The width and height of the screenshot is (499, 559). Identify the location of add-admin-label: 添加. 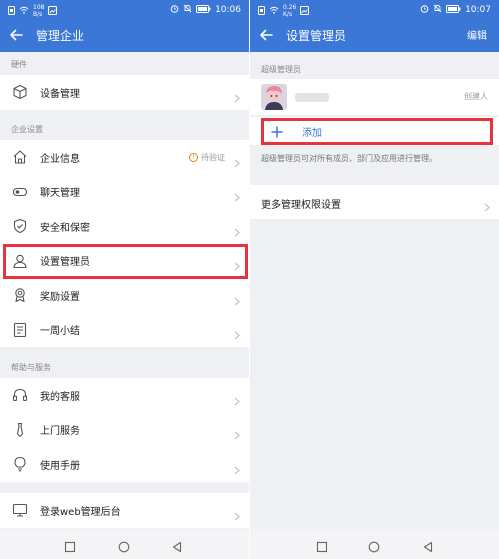
(312, 133).